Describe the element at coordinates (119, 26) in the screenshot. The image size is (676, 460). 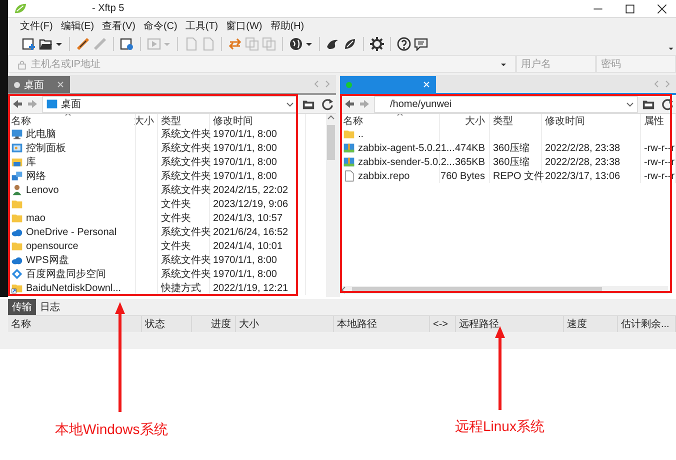
I see `menu-item: 查看(V)` at that location.